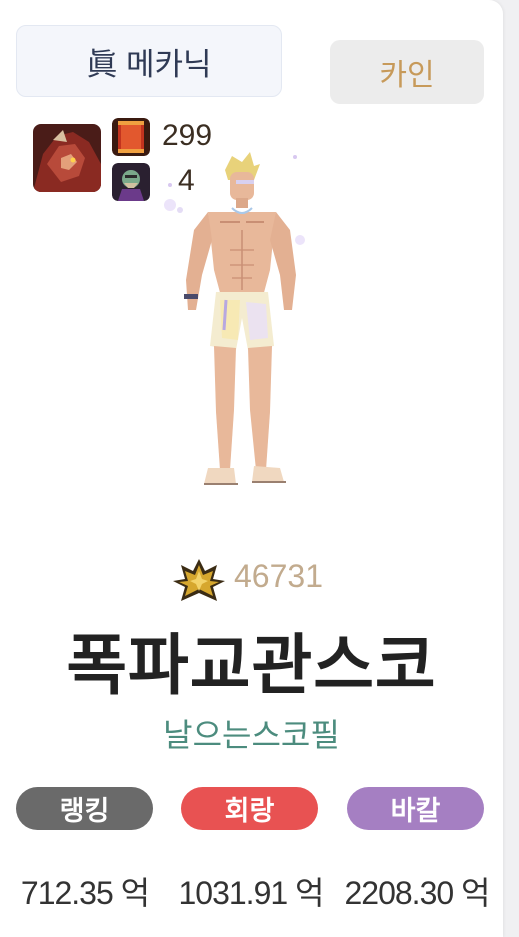 Image resolution: width=519 pixels, height=937 pixels. Describe the element at coordinates (67, 158) in the screenshot. I see `class-portrait-icon` at that location.